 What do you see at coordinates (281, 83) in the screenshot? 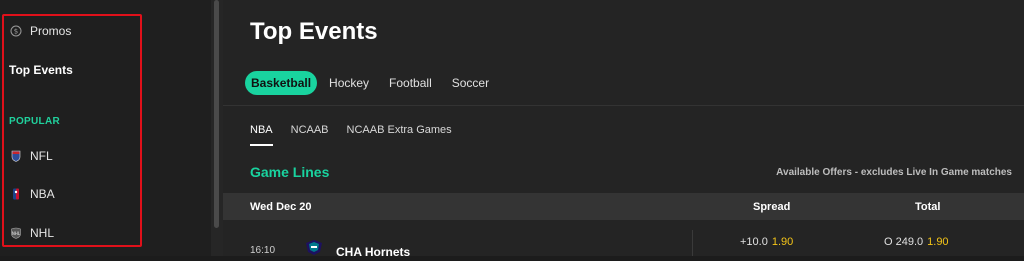
I see `tab-basketball: Basketball` at bounding box center [281, 83].